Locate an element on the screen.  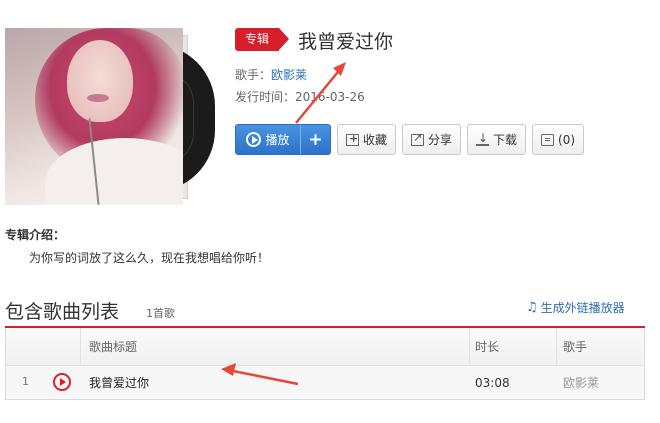
share-icon is located at coordinates (418, 138).